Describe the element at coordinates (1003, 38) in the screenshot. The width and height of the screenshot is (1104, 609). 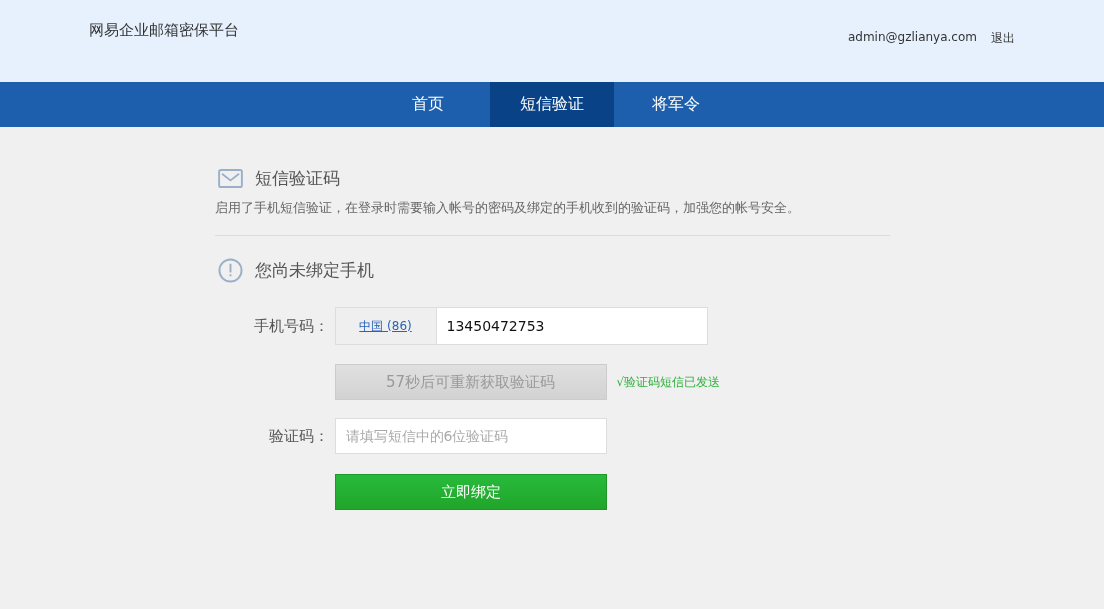
I see `logout-link: 退出` at that location.